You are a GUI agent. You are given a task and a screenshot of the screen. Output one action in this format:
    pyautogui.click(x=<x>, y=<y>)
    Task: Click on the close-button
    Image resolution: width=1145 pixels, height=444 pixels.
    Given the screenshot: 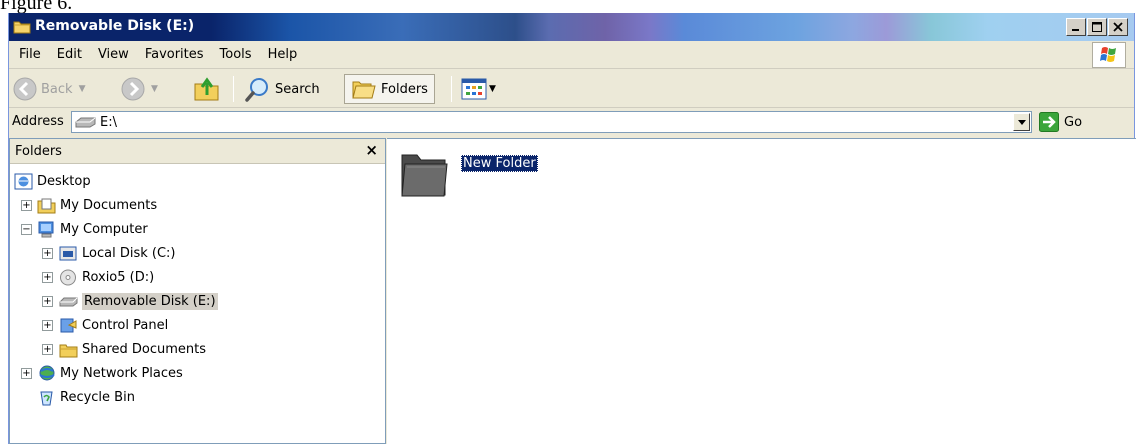 What is the action you would take?
    pyautogui.click(x=1118, y=27)
    